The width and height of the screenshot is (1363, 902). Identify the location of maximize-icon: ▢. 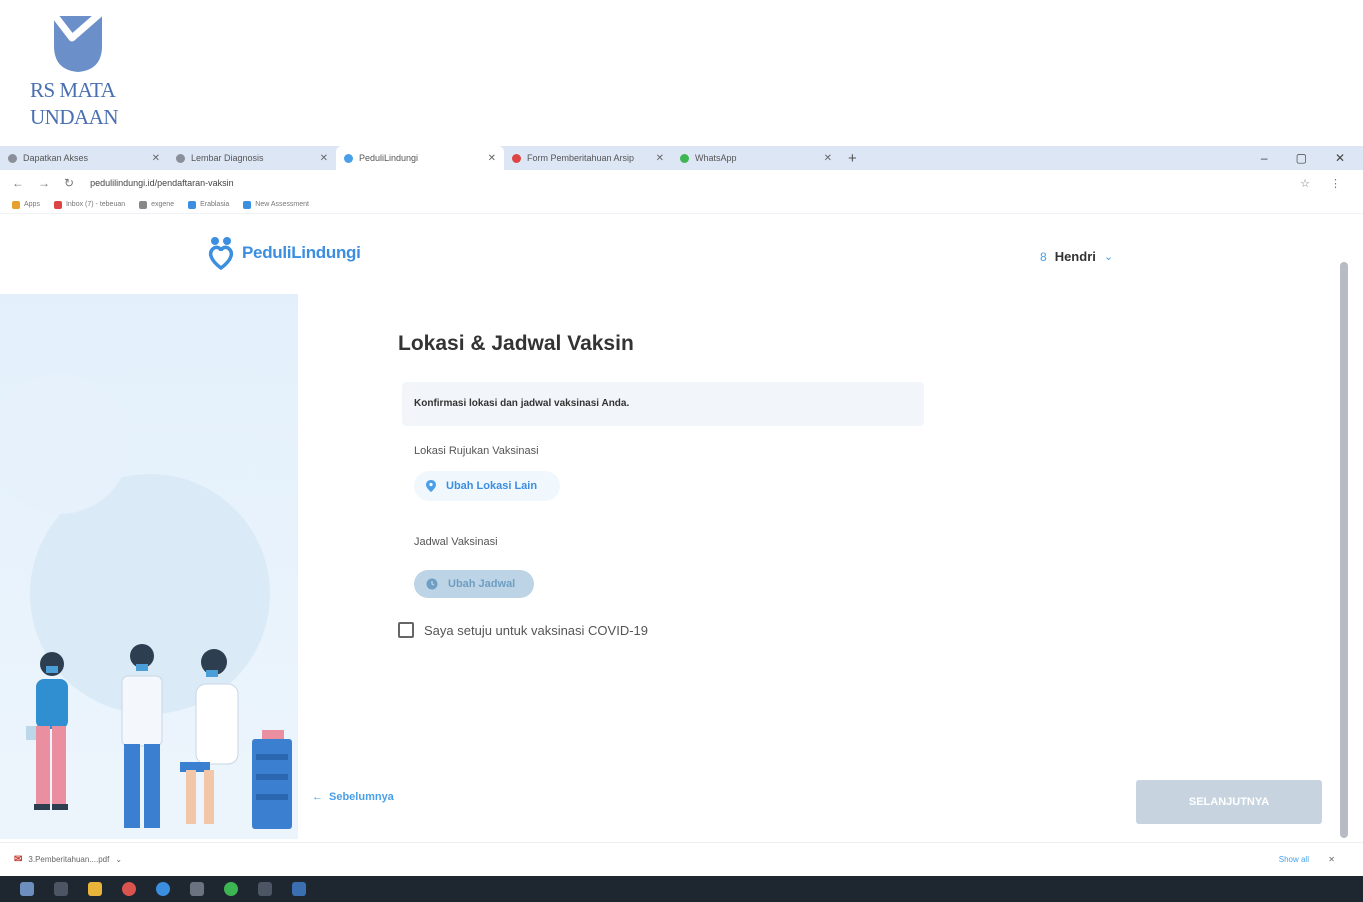
(1301, 158).